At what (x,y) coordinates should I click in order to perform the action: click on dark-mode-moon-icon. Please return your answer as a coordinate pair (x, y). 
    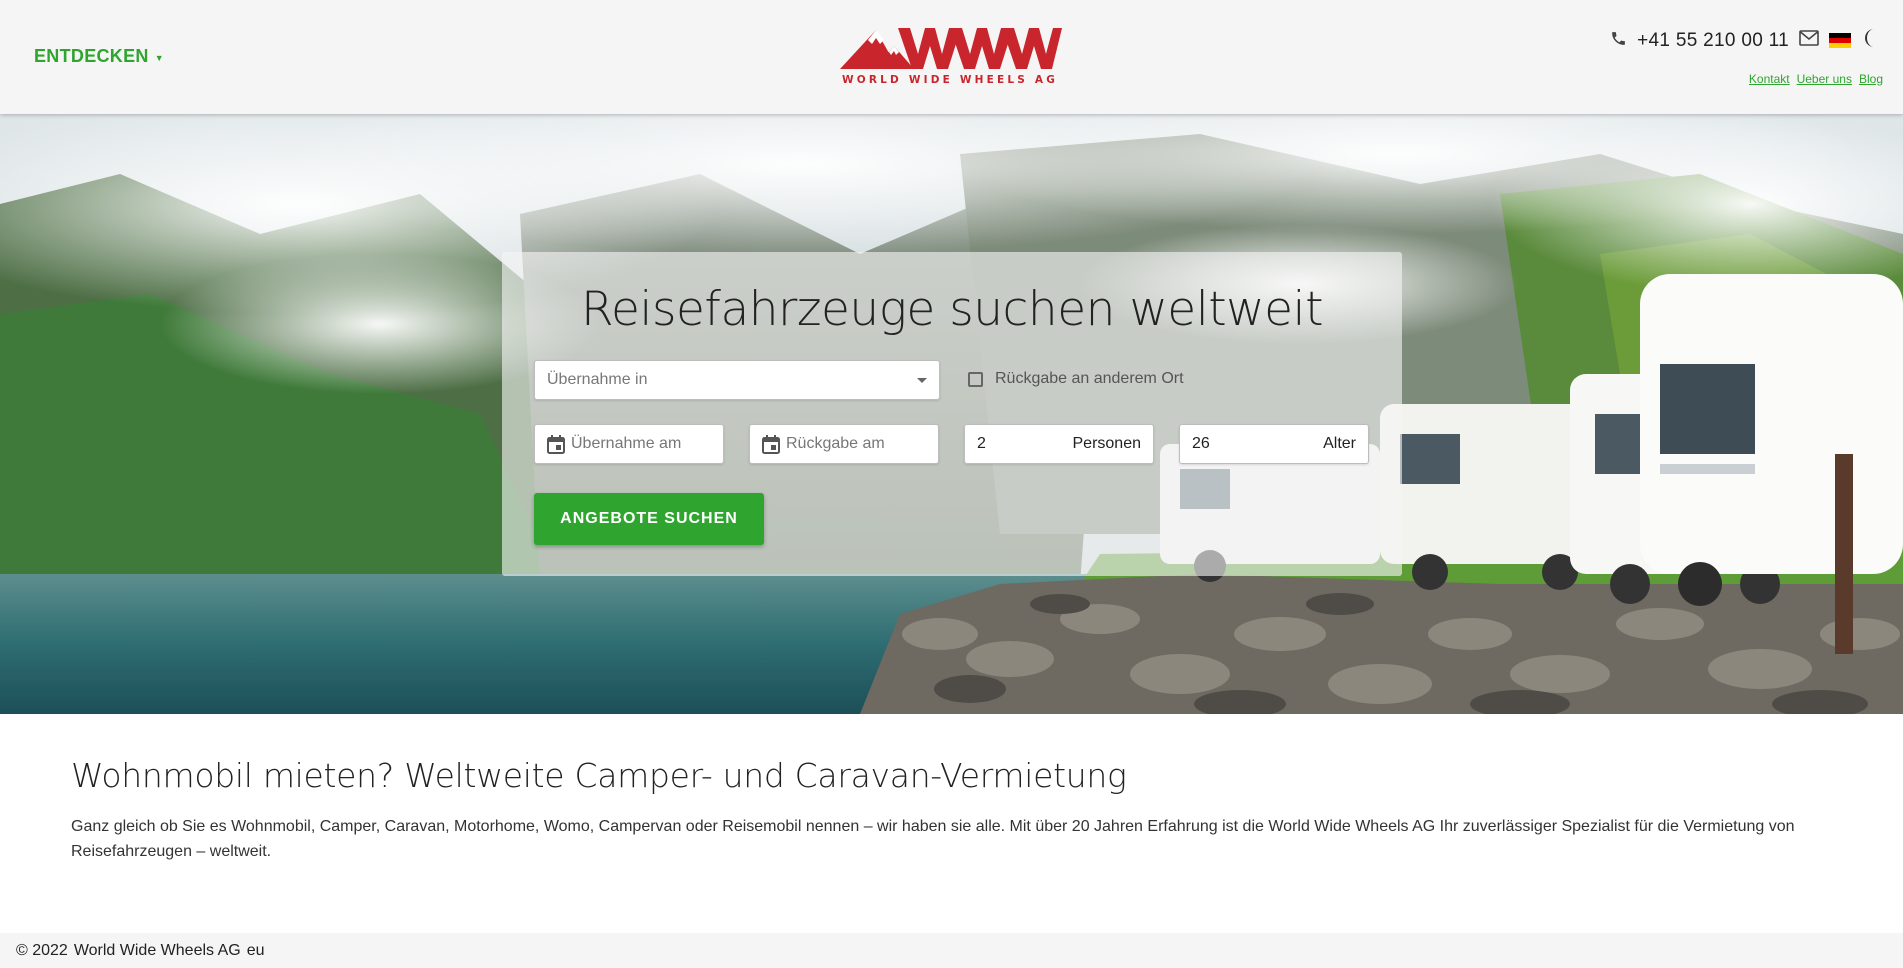
    Looking at the image, I should click on (1870, 40).